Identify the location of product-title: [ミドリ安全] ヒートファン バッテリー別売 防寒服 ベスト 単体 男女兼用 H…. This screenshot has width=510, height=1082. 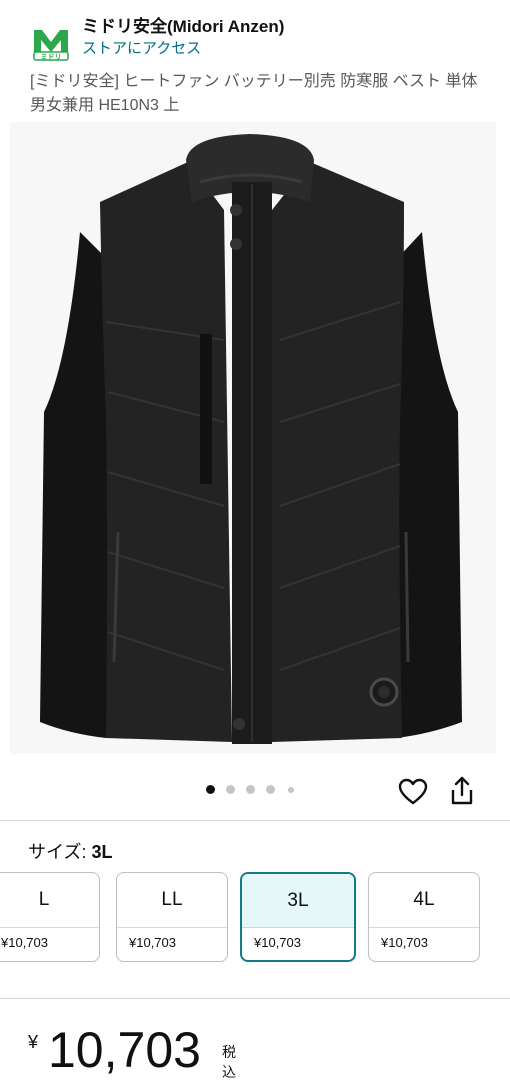
(254, 93).